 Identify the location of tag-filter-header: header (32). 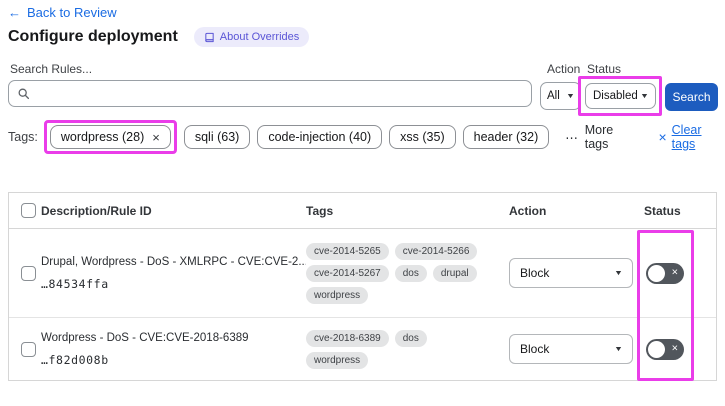
(506, 137).